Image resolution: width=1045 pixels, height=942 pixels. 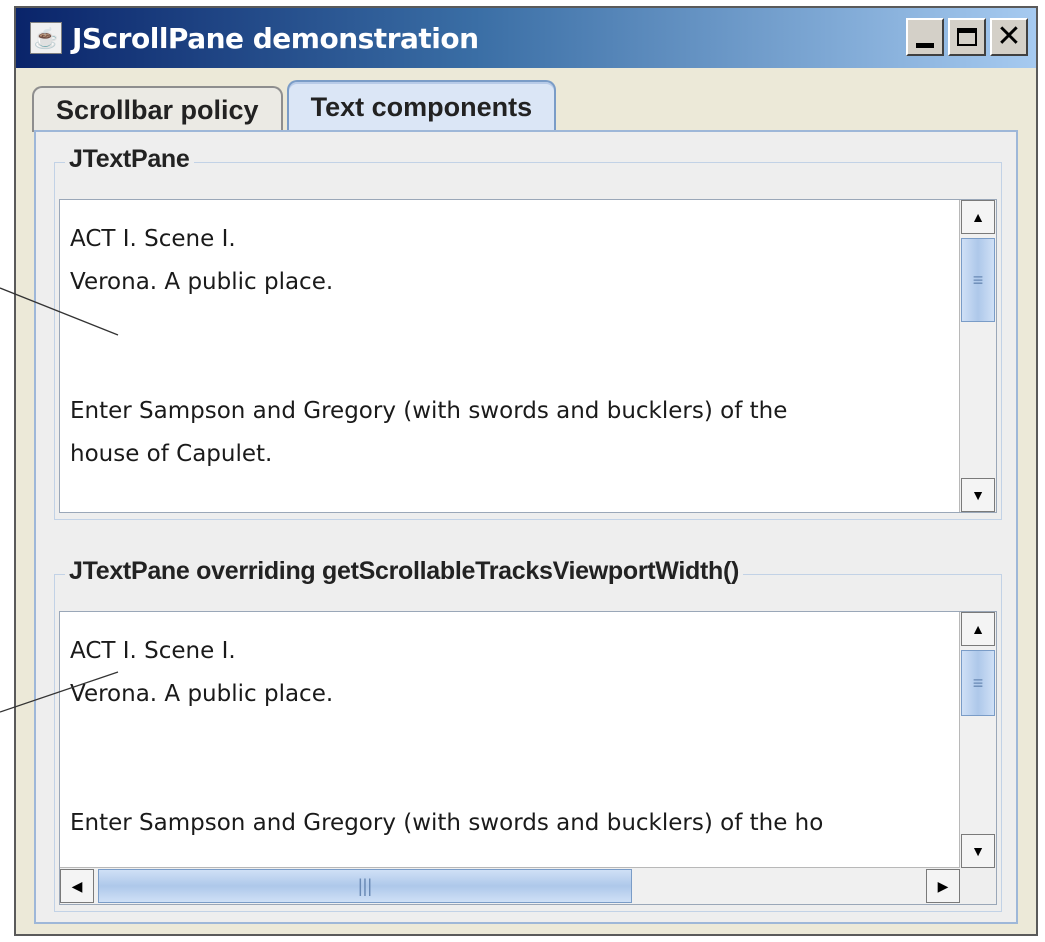 What do you see at coordinates (46, 38) in the screenshot?
I see `java-cup-icon: ☕` at bounding box center [46, 38].